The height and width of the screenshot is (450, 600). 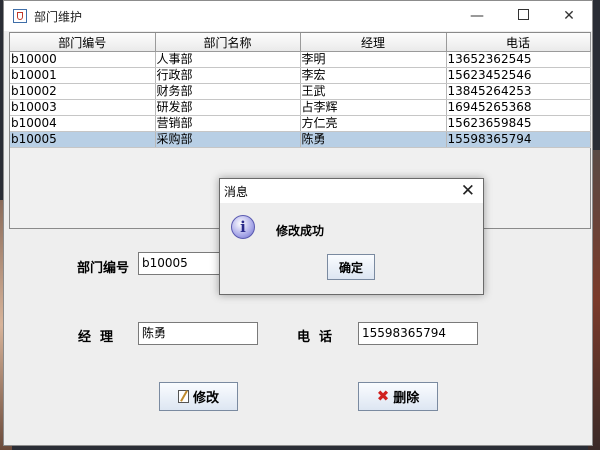 I want to click on cell-phone: 16945265368, so click(x=518, y=107).